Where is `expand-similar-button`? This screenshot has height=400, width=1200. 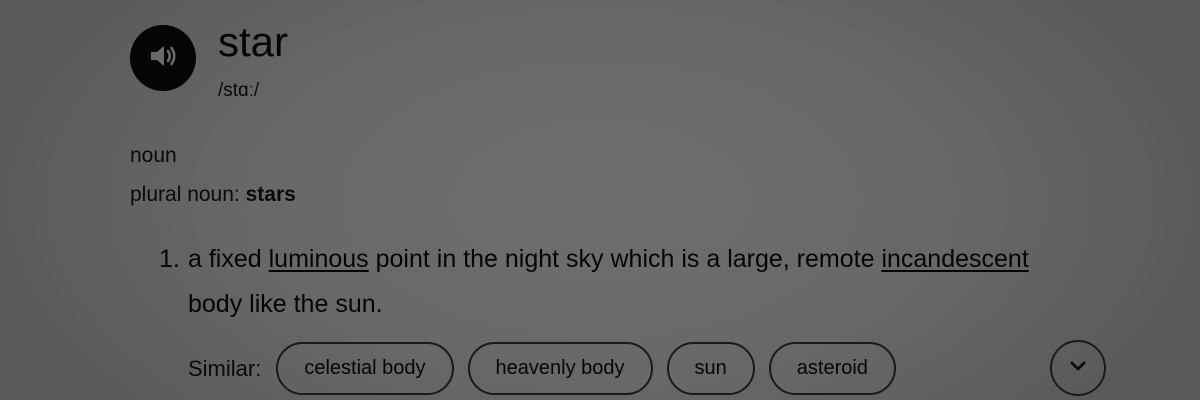 expand-similar-button is located at coordinates (1078, 368).